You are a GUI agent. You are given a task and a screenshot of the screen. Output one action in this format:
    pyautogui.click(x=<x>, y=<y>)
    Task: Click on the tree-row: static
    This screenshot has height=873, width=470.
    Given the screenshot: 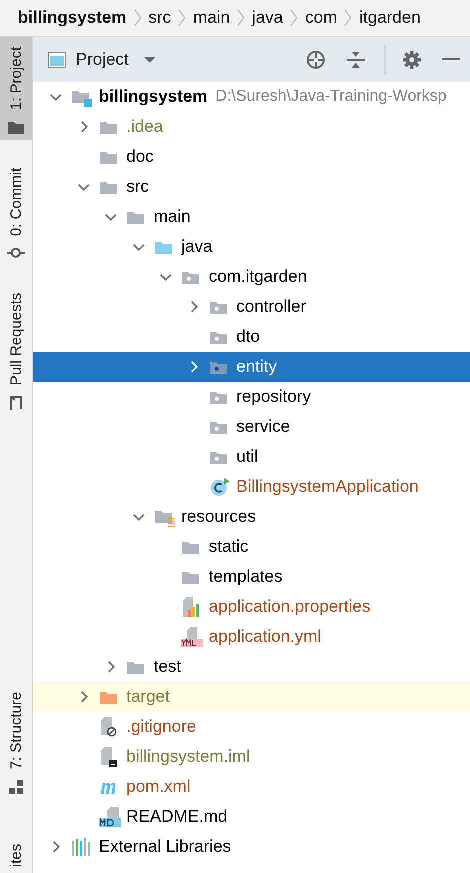 What is the action you would take?
    pyautogui.click(x=251, y=547)
    